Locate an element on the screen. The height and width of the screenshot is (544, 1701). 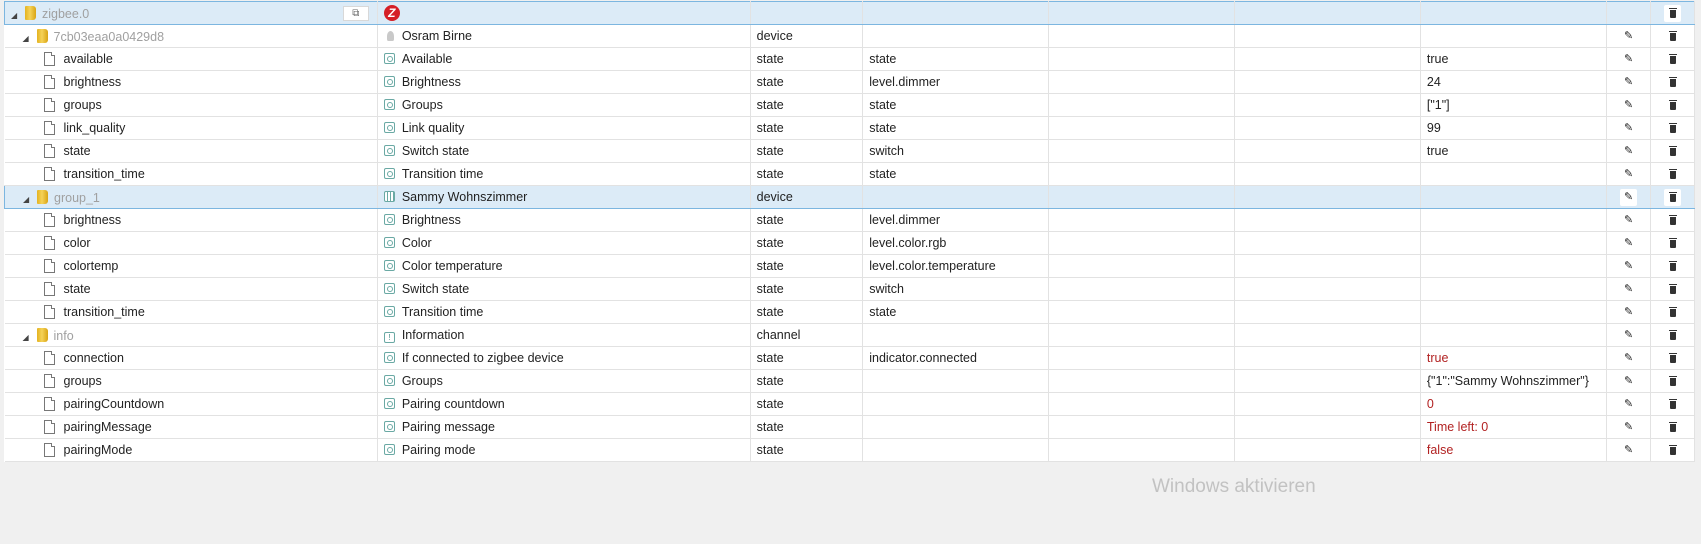
object-value-cell: 24 is located at coordinates (1513, 82).